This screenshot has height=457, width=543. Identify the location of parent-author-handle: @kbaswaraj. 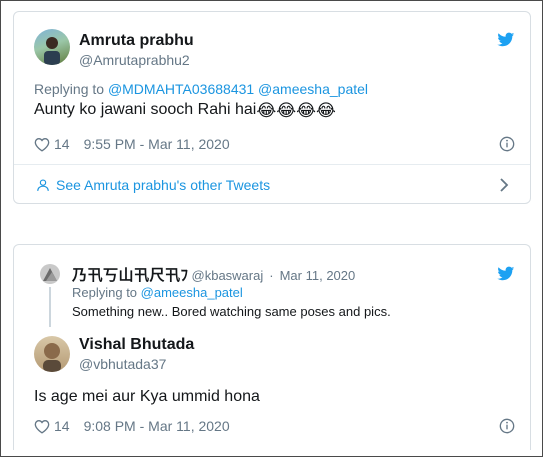
(228, 275).